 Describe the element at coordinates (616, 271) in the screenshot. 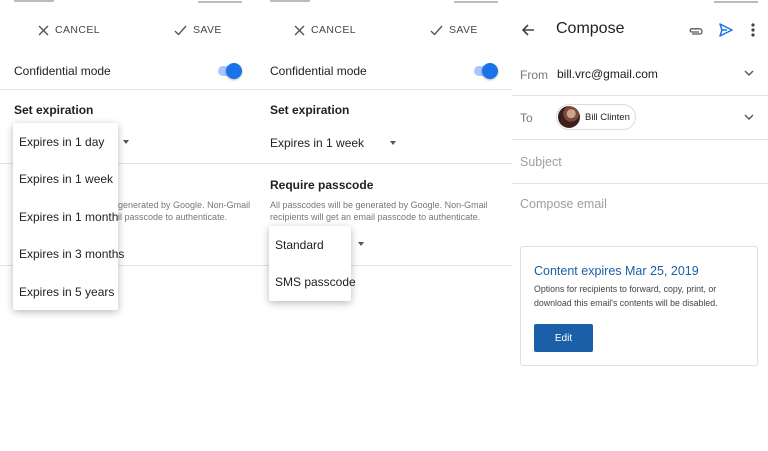

I see `card-title: Content expires Mar 25, 2019` at that location.